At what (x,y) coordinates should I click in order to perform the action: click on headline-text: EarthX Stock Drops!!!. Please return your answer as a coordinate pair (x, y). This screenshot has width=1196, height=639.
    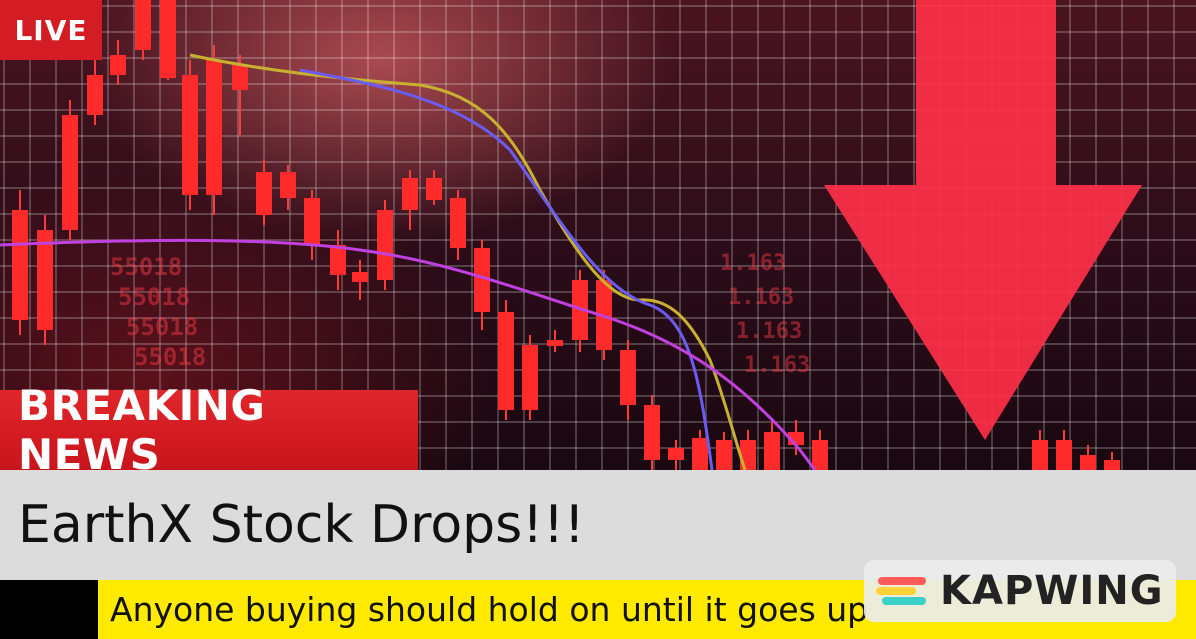
    Looking at the image, I should click on (301, 525).